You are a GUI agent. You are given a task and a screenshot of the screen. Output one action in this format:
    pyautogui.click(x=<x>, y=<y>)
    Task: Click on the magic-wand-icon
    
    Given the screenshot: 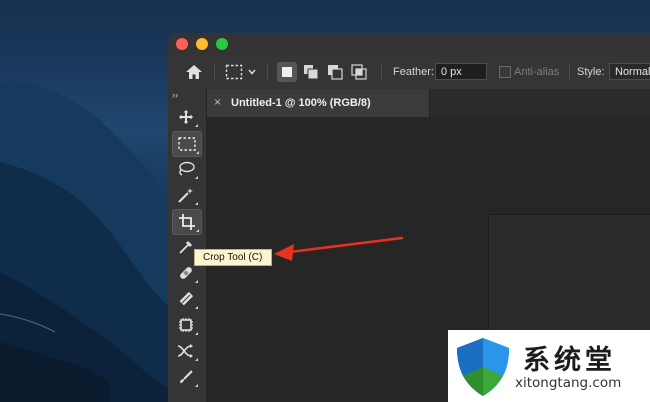 What is the action you would take?
    pyautogui.click(x=185, y=195)
    